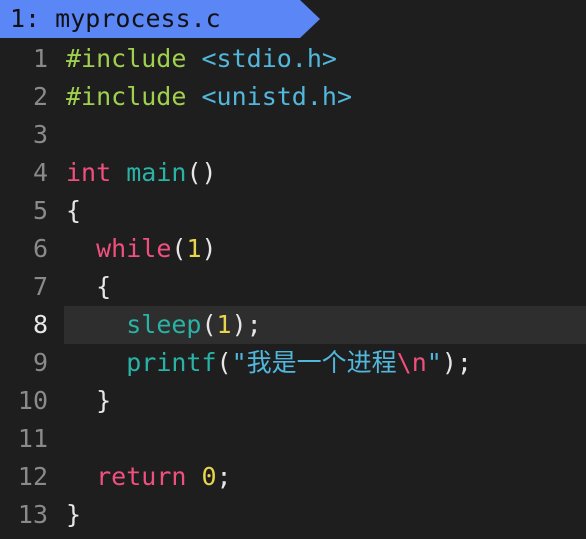  What do you see at coordinates (40, 172) in the screenshot?
I see `line-number: 4` at bounding box center [40, 172].